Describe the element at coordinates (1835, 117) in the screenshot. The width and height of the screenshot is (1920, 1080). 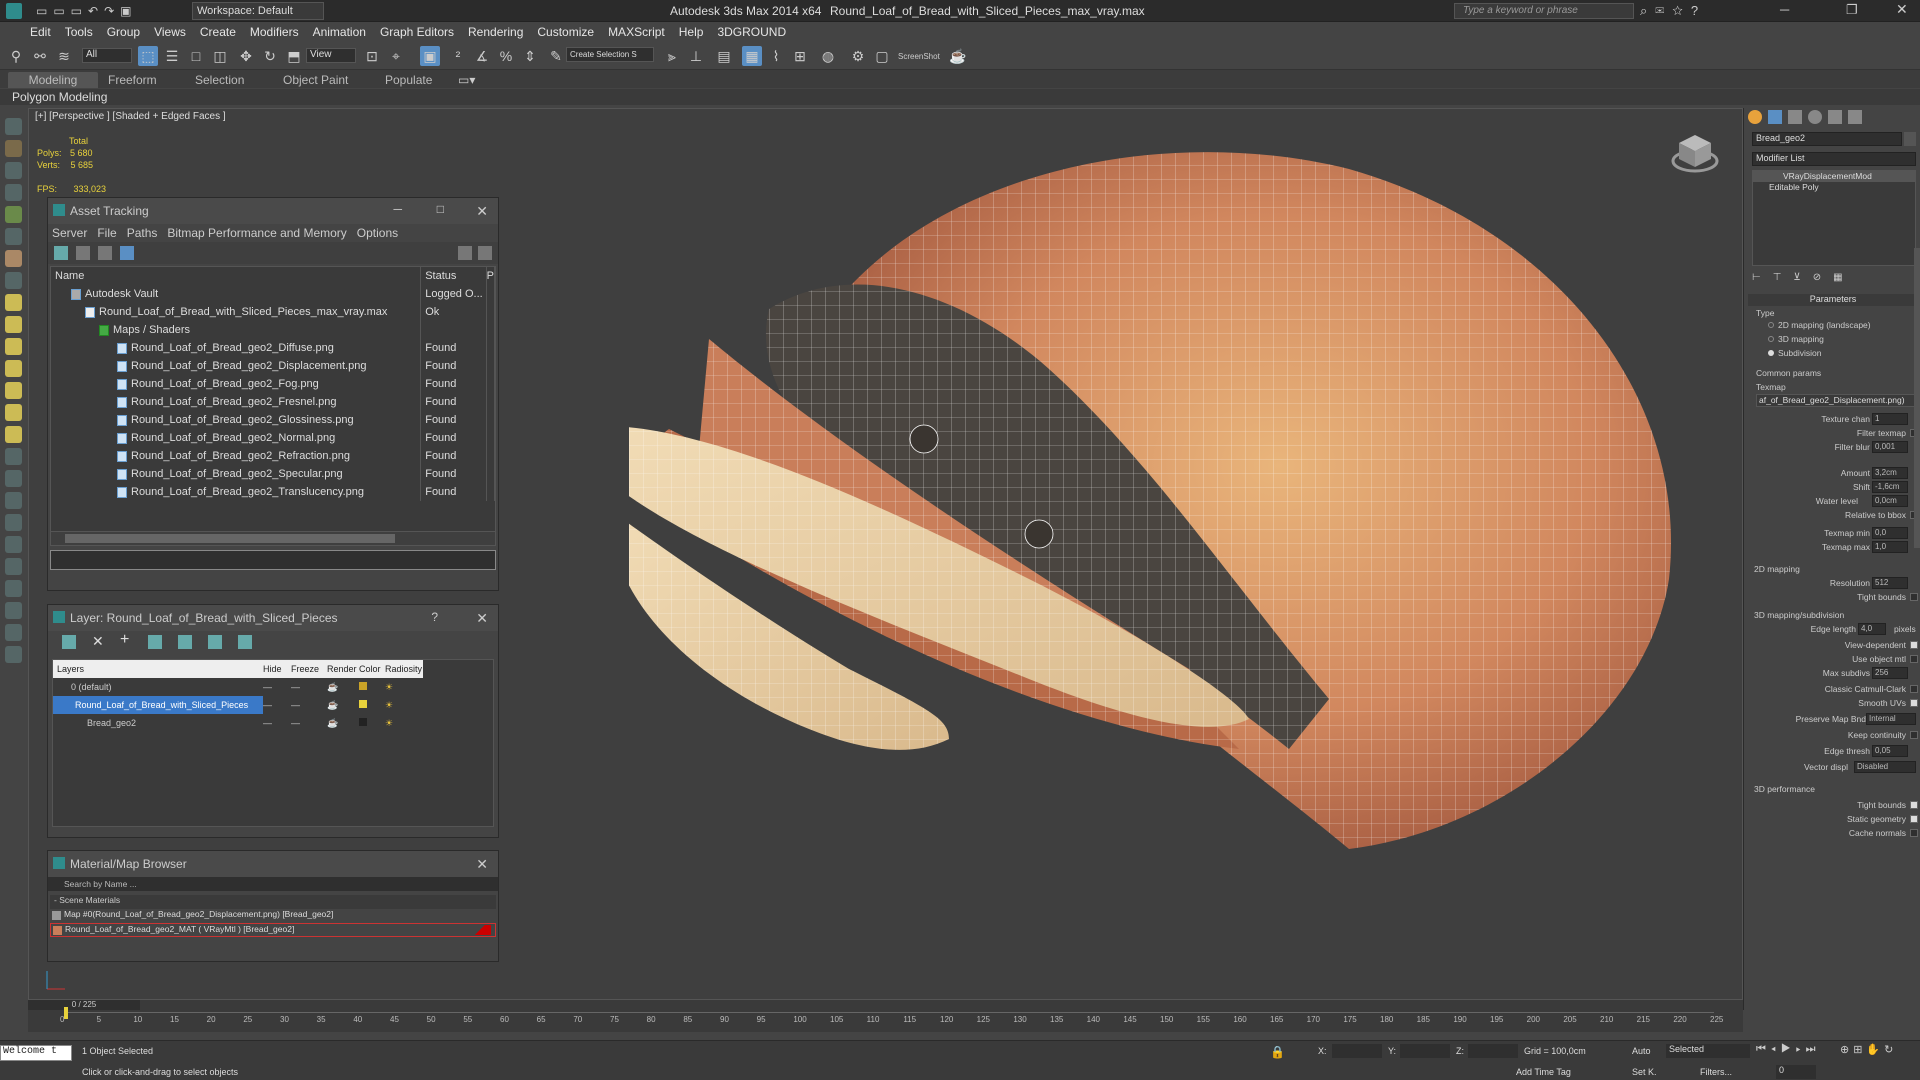
I see `display-tab-icon` at that location.